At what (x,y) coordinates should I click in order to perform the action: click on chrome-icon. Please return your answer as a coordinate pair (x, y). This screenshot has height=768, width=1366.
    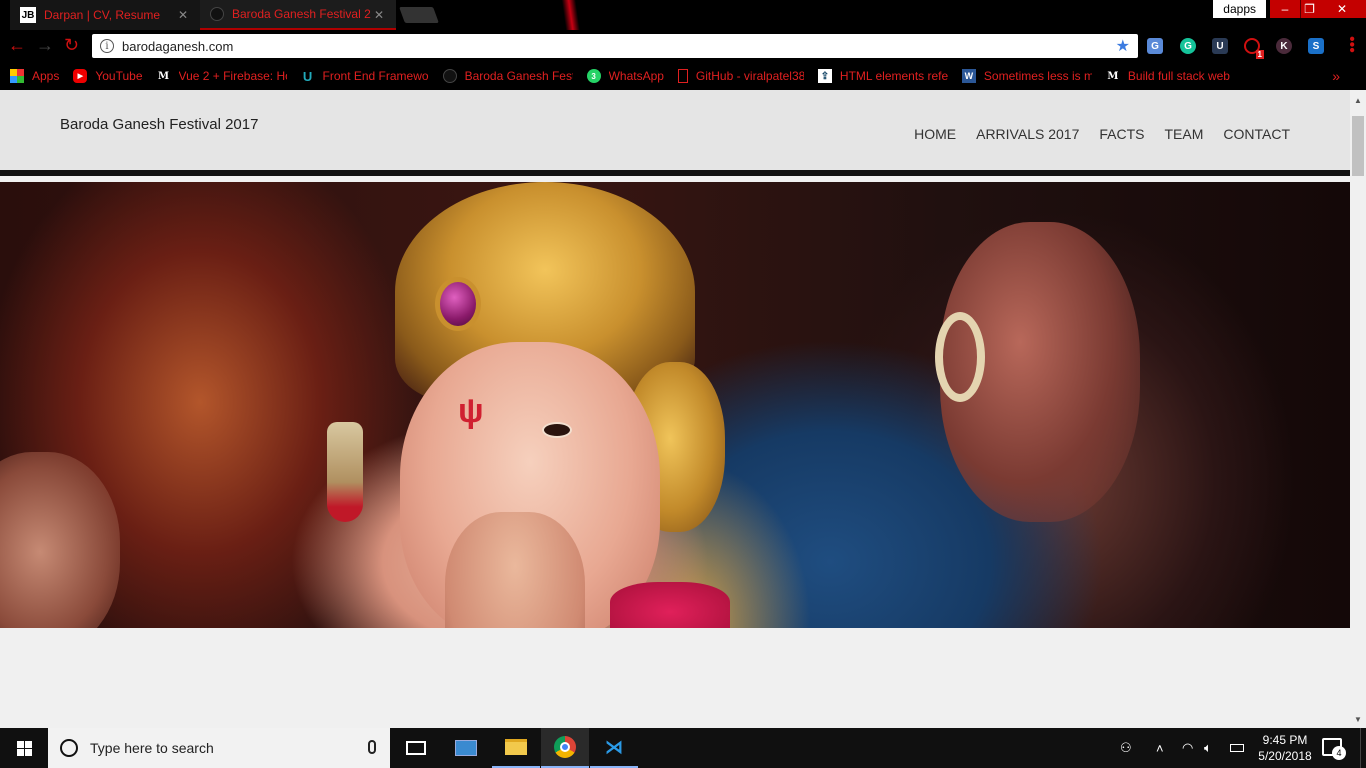
    Looking at the image, I should click on (565, 747).